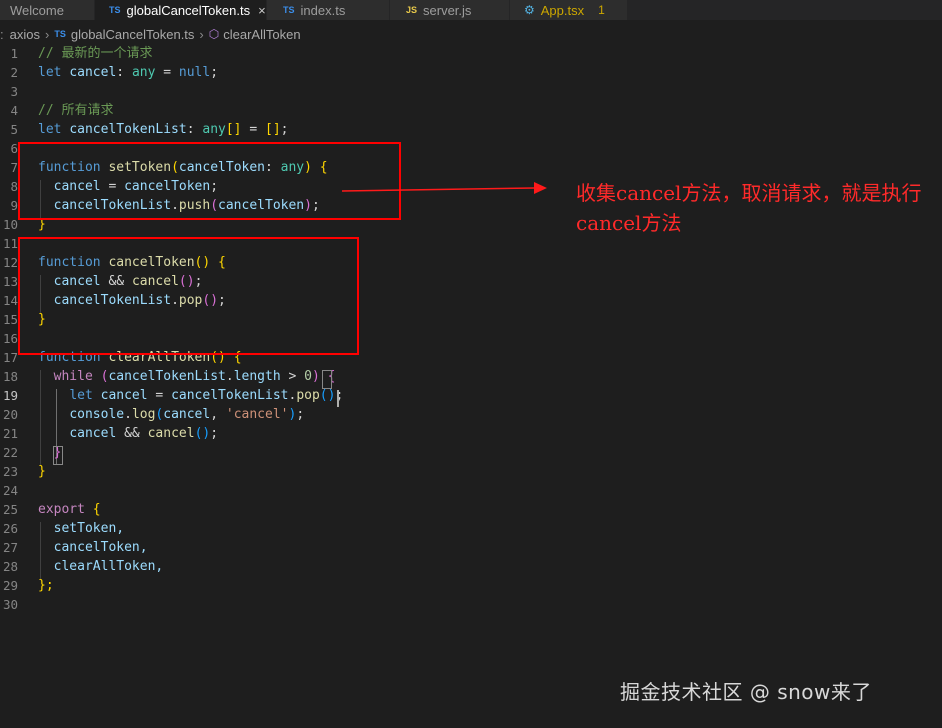  Describe the element at coordinates (540, 188) in the screenshot. I see `arrow-head` at that location.